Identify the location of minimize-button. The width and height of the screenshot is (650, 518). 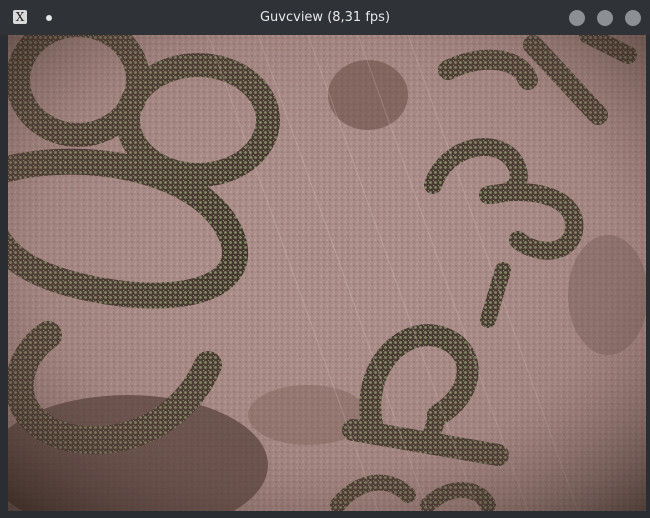
(577, 18).